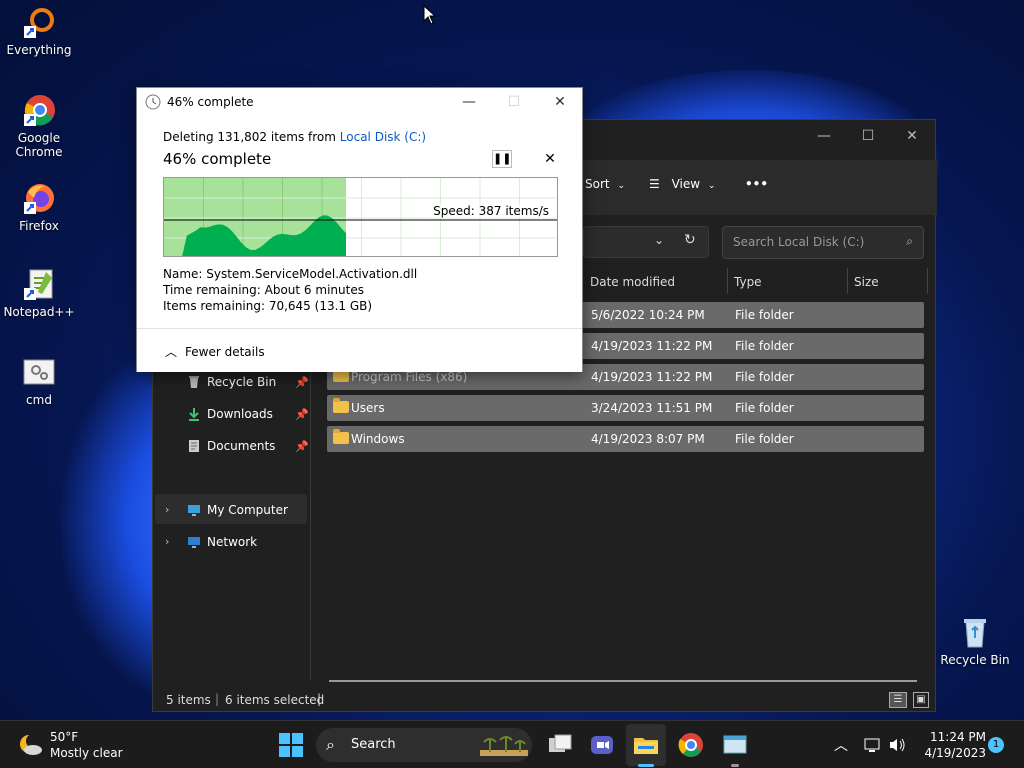 Image resolution: width=1024 pixels, height=768 pixels. Describe the element at coordinates (241, 446) in the screenshot. I see `nav-item-documents: Documents` at that location.